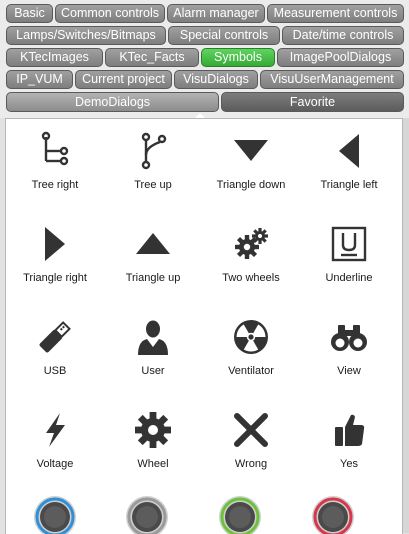 This screenshot has height=534, width=409. Describe the element at coordinates (216, 13) in the screenshot. I see `tab-alarm-manager: Alarm manager` at that location.